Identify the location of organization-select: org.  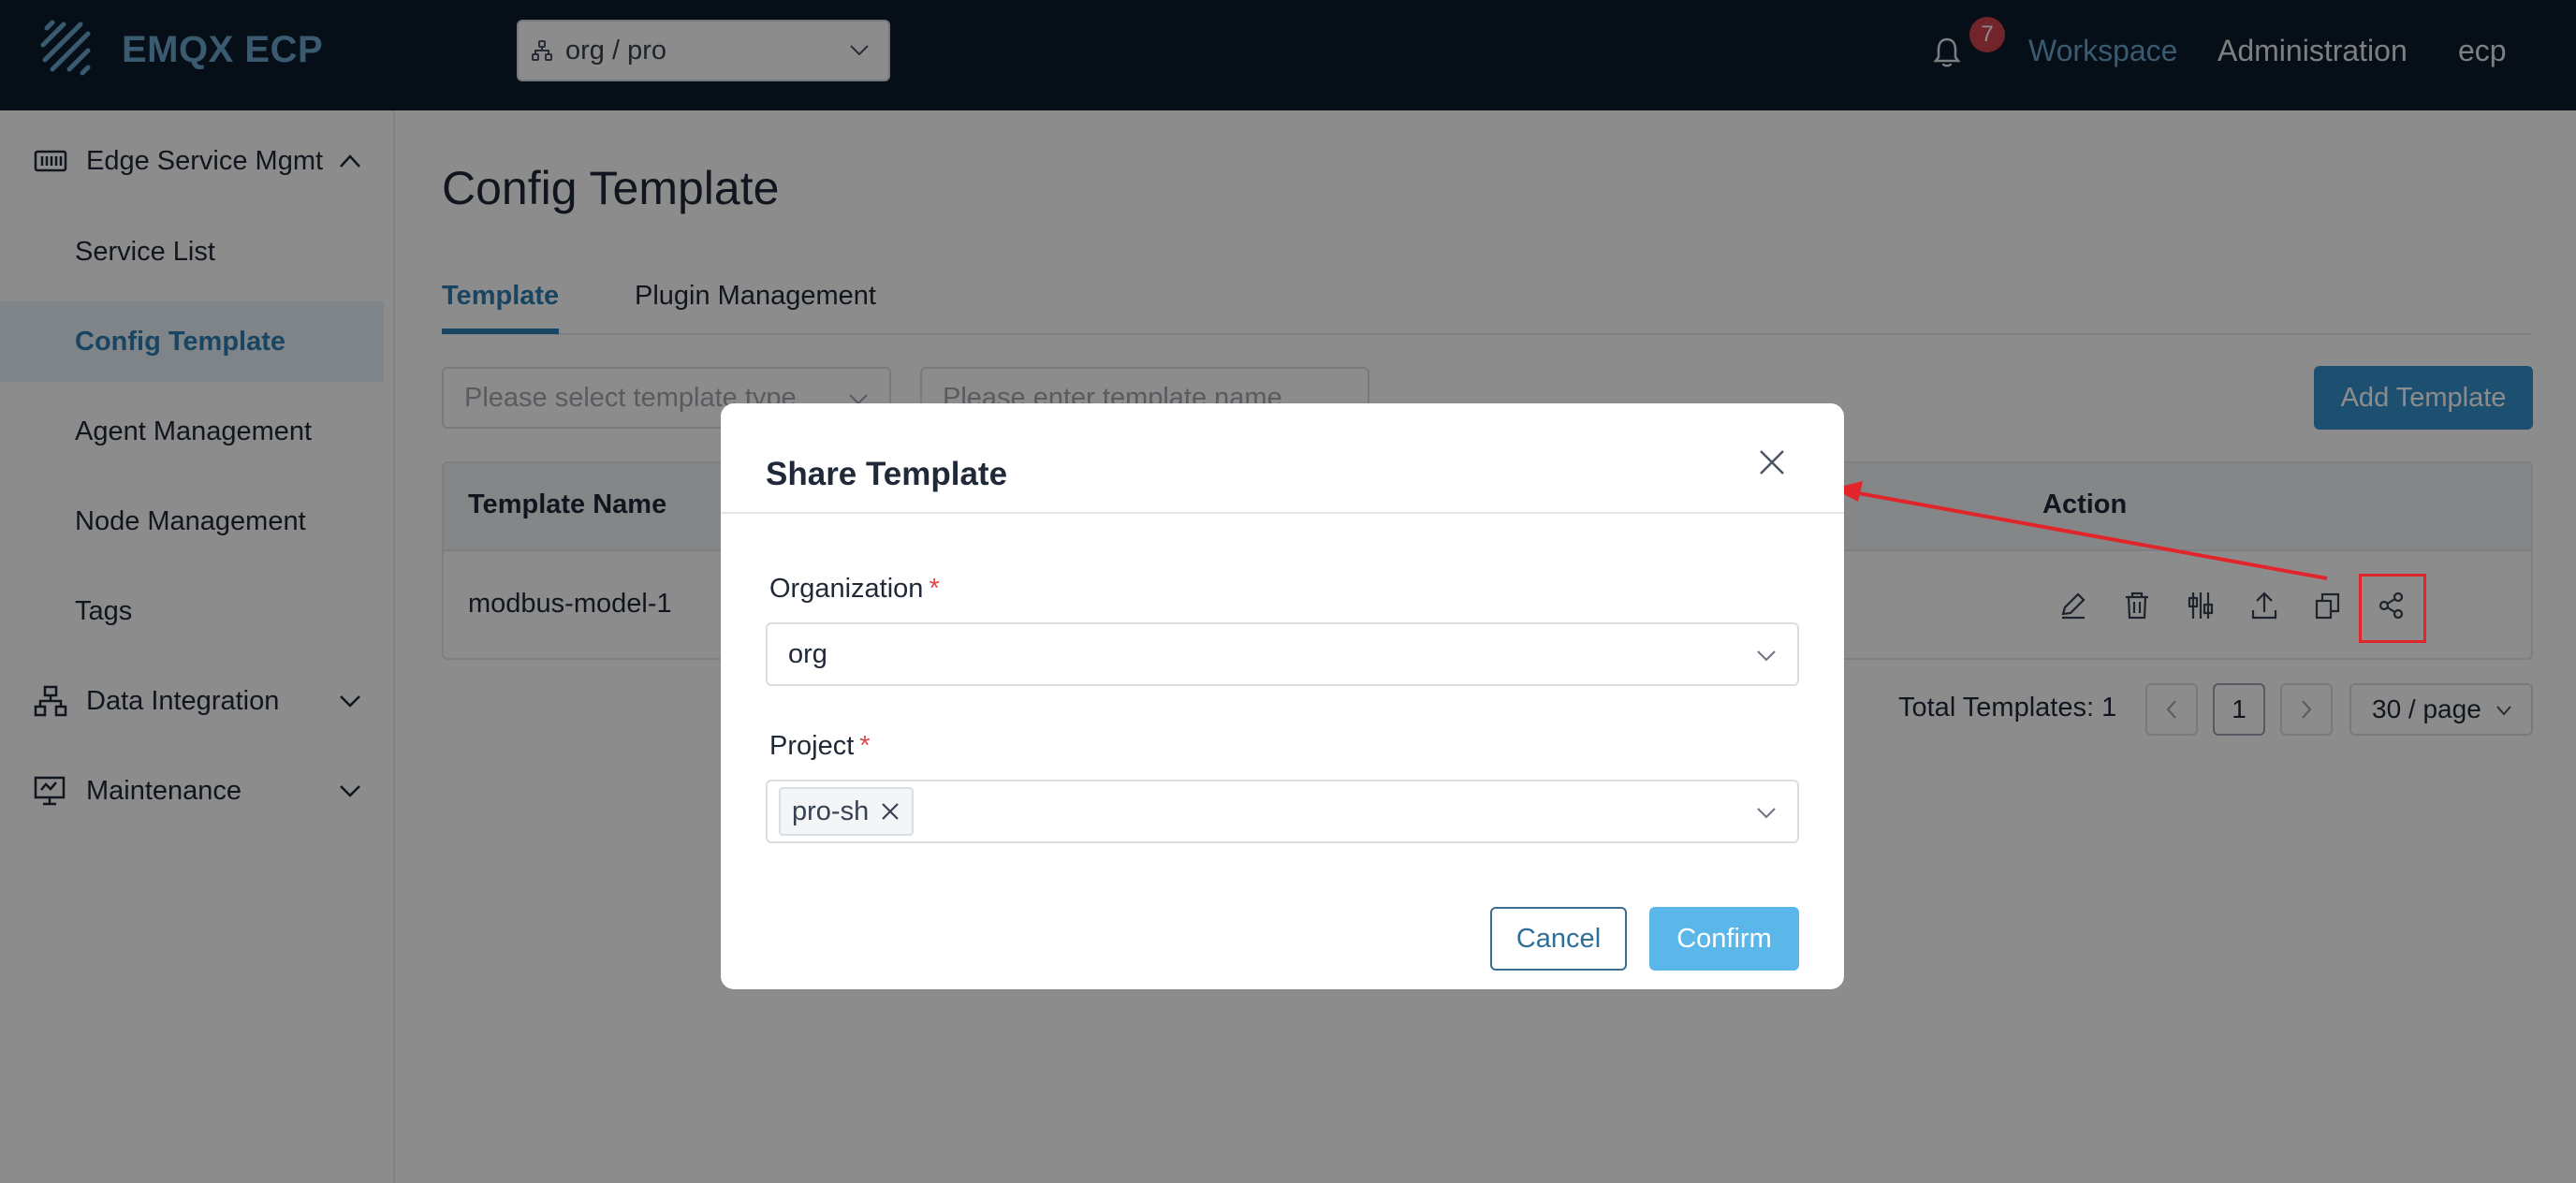
(1282, 654).